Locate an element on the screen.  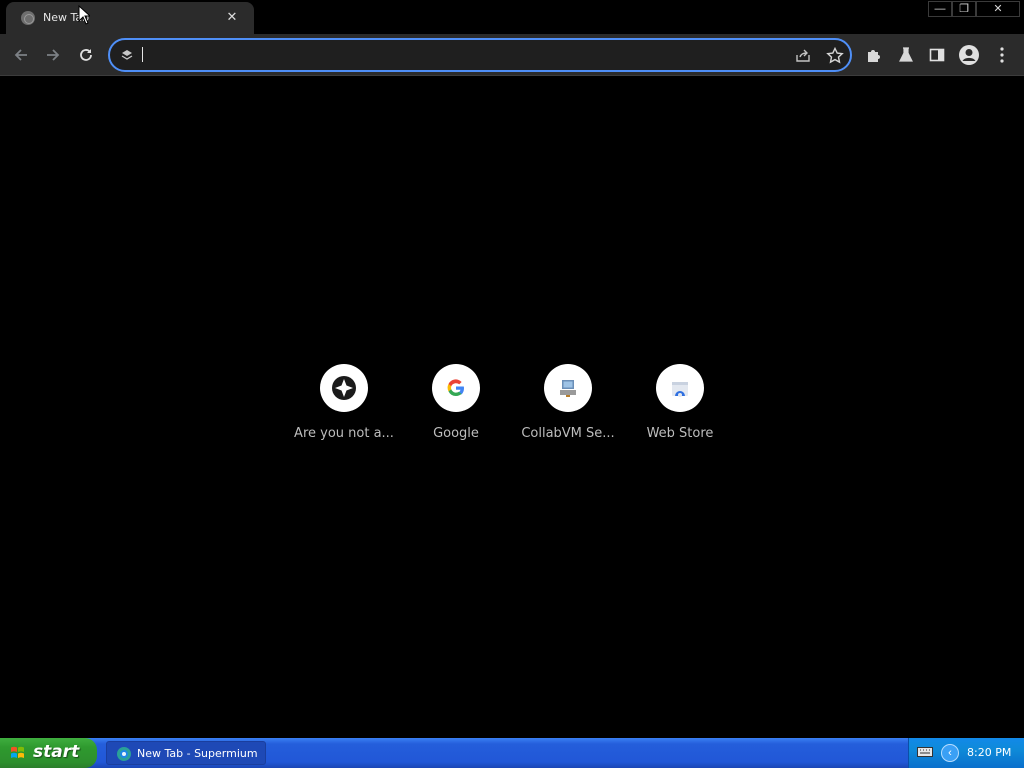
keyboard-icon is located at coordinates (925, 752).